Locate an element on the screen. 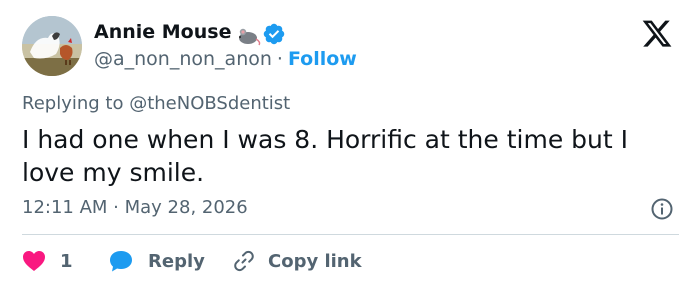  copy-link-label: Copy link is located at coordinates (315, 261).